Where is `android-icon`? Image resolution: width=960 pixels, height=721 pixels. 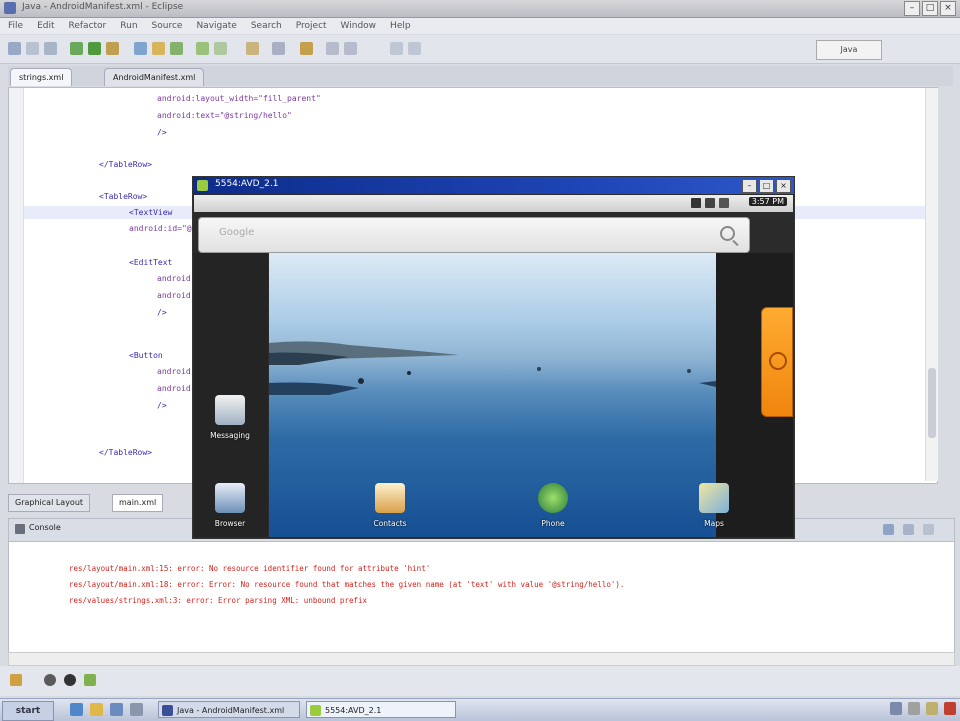
android-icon is located at coordinates (202, 185).